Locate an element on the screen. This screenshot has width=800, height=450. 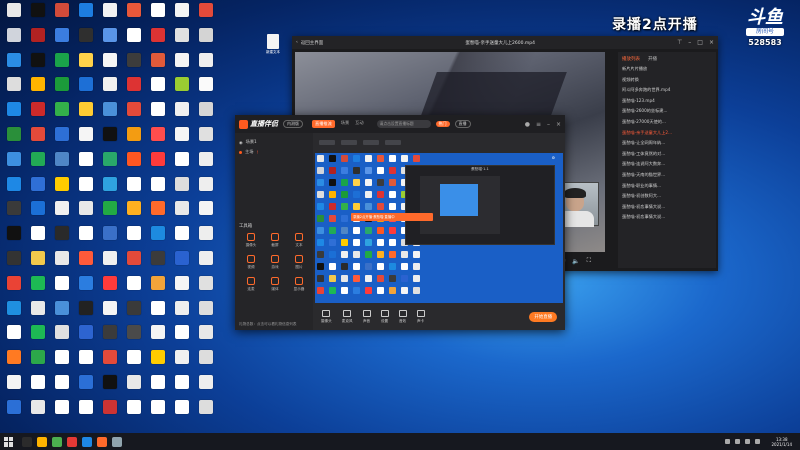
start-live-button: 开始直播 is located at coordinates (543, 316).